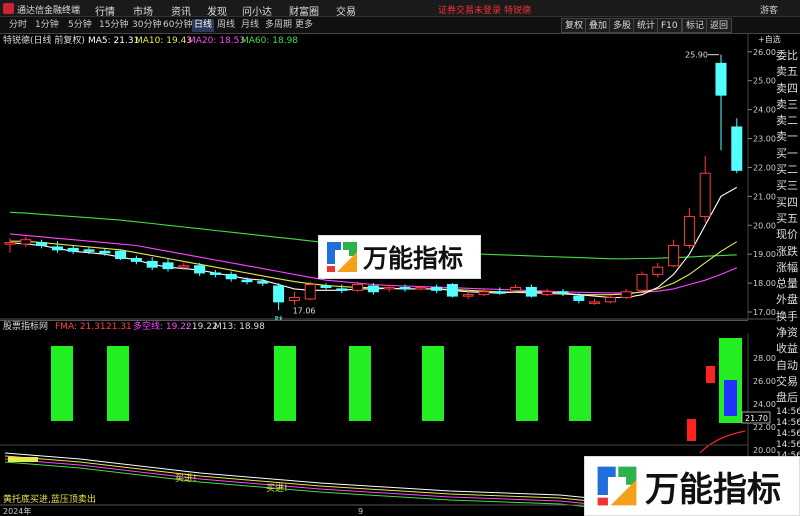 The width and height of the screenshot is (800, 516). Describe the element at coordinates (764, 358) in the screenshot. I see `indicator-axis-label: 28.00` at that location.